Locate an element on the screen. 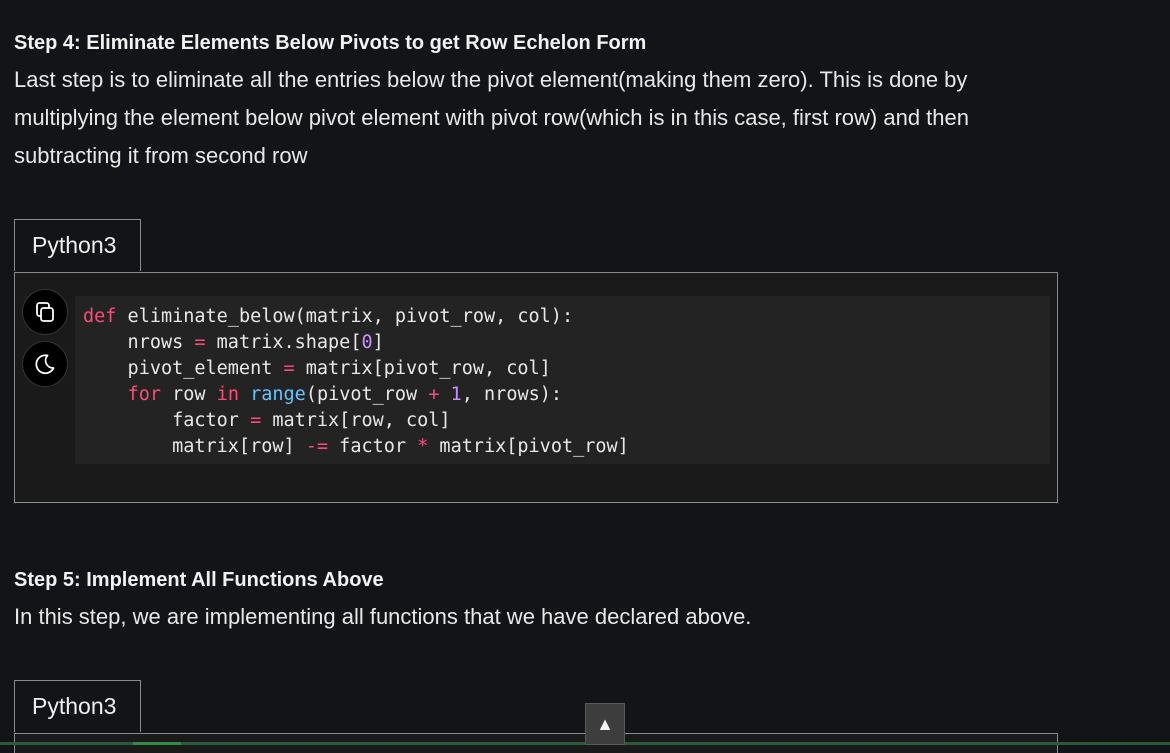  step-5-title: Step 5: Implement All Functions Above is located at coordinates (199, 580).